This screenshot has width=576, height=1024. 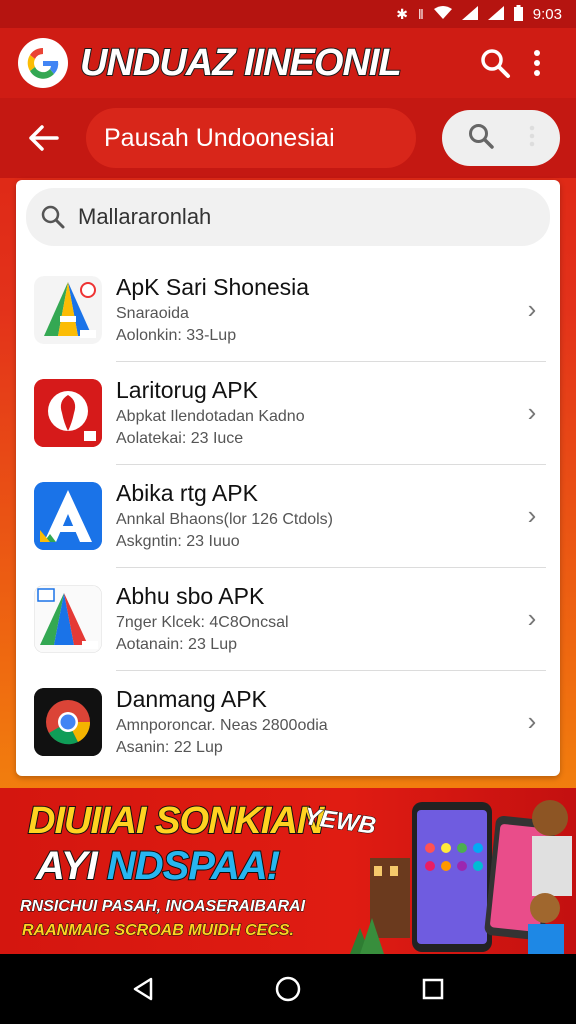 What do you see at coordinates (518, 14) in the screenshot?
I see `battery-icon` at bounding box center [518, 14].